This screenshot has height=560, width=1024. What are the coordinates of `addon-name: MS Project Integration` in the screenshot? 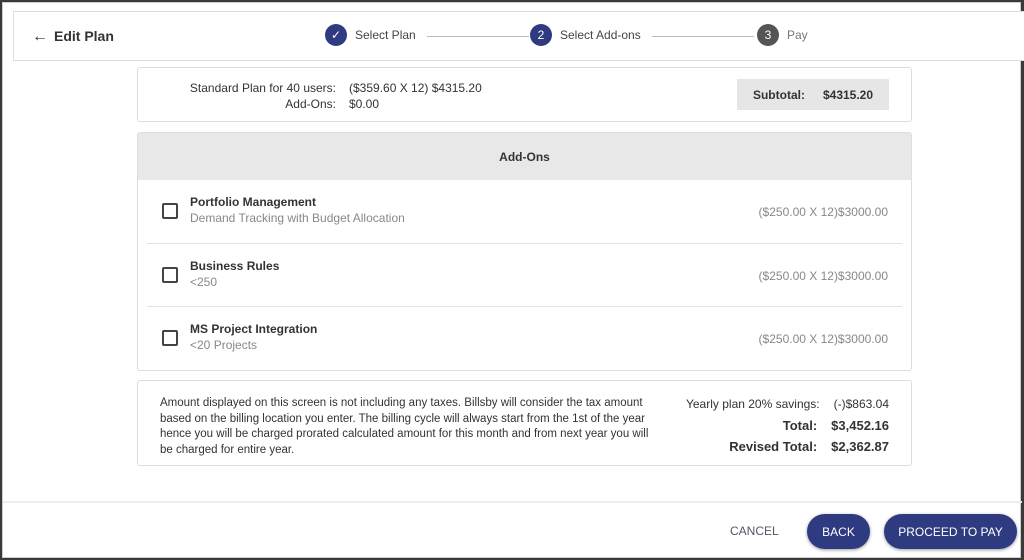 It's located at (254, 329).